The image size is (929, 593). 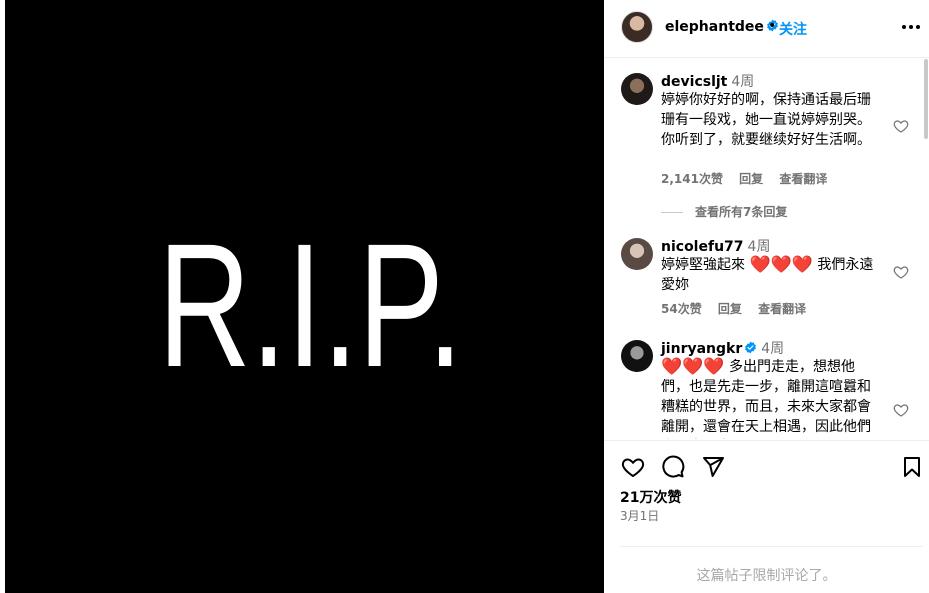 I want to click on post-header: elephantdee • 关注, so click(x=766, y=29).